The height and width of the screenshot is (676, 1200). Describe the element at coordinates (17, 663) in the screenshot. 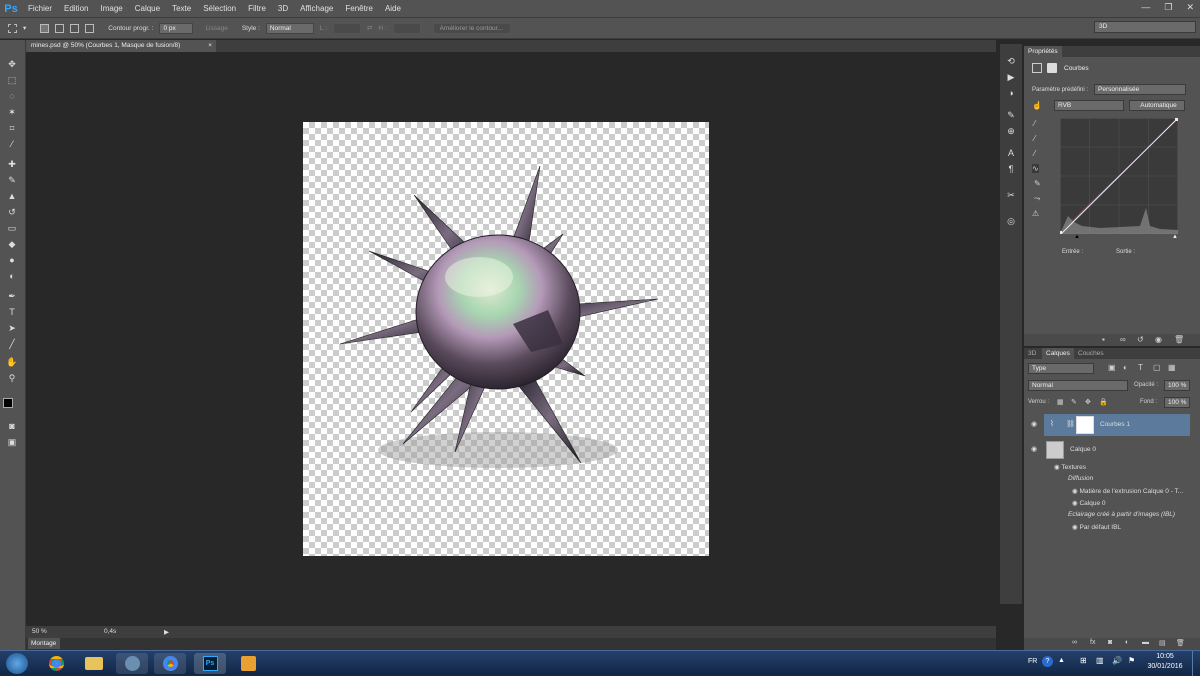

I see `start-button` at that location.